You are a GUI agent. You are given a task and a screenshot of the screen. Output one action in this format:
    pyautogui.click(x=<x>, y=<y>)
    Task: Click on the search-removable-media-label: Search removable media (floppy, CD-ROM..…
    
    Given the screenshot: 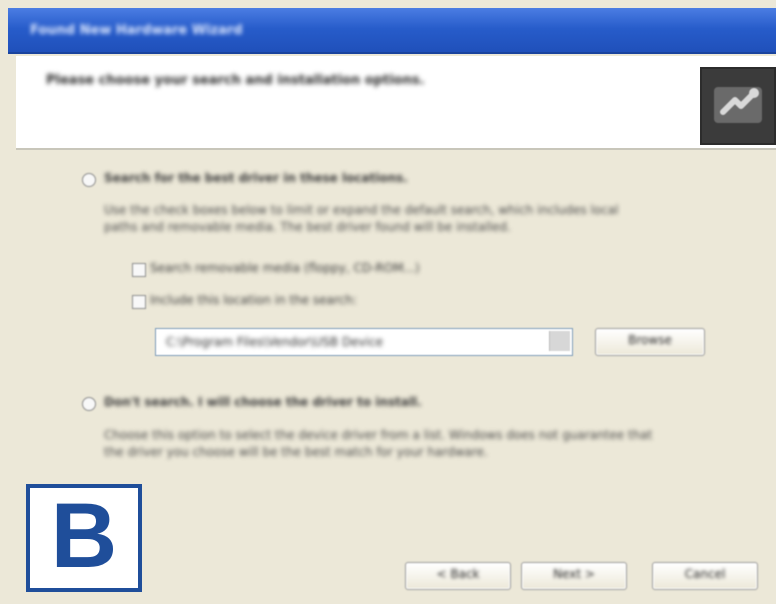 What is the action you would take?
    pyautogui.click(x=285, y=268)
    